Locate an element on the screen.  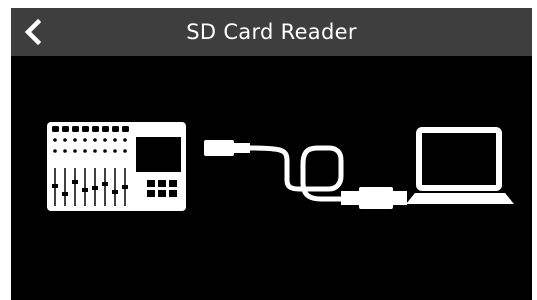
back-button is located at coordinates (35, 32).